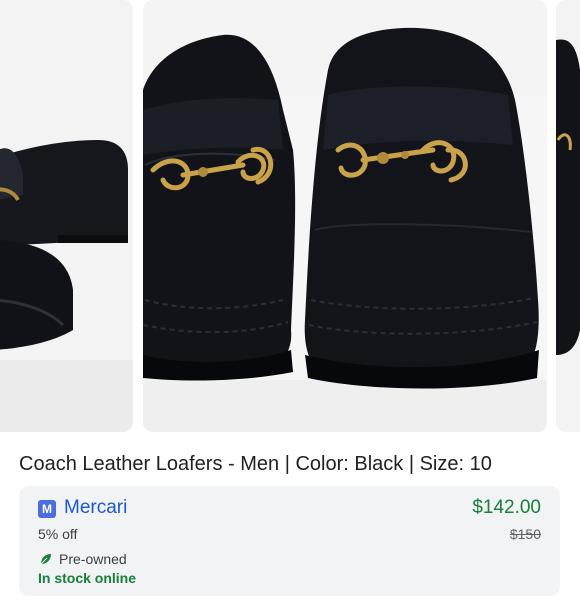  What do you see at coordinates (46, 559) in the screenshot?
I see `leaf-icon` at bounding box center [46, 559].